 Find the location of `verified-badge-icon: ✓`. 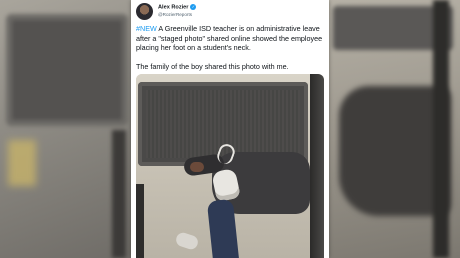

verified-badge-icon: ✓ is located at coordinates (193, 7).